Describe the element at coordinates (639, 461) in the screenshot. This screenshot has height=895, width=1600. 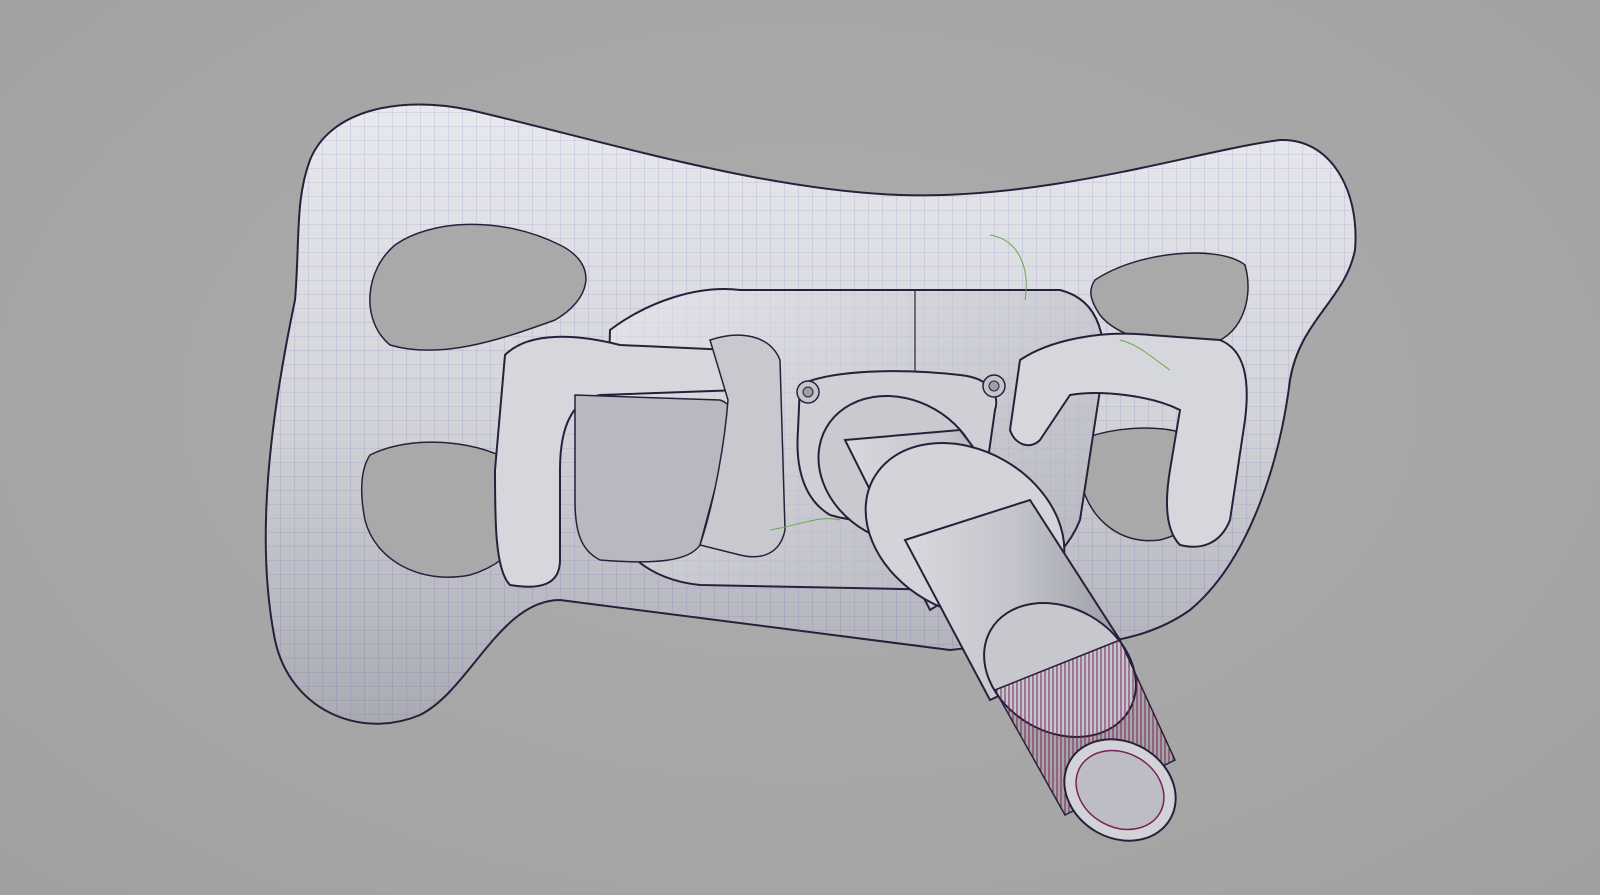
I see `left-paddle-bracket` at that location.